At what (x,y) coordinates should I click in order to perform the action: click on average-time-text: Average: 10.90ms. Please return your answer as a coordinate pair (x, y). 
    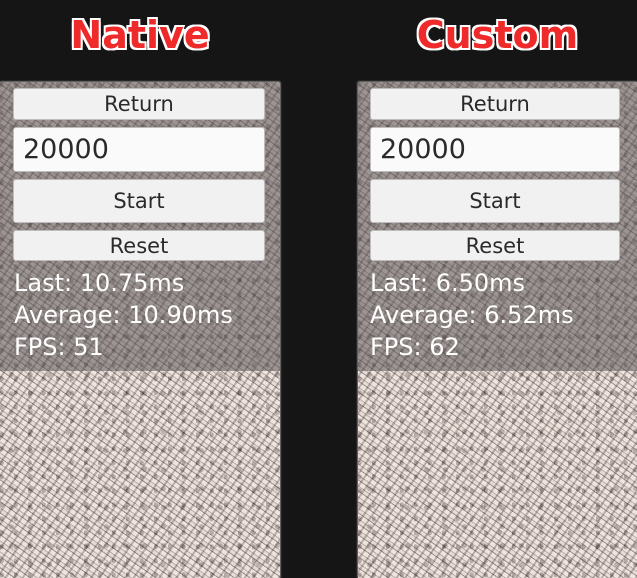
    Looking at the image, I should click on (123, 315).